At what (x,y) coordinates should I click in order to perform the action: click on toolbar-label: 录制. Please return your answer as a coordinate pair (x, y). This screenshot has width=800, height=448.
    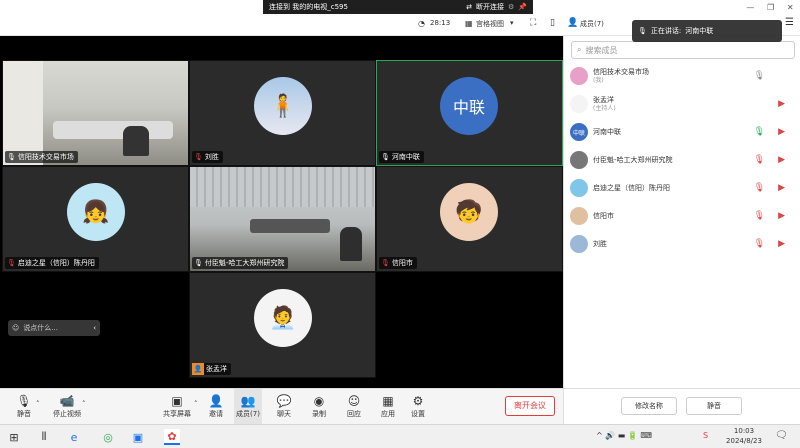
    Looking at the image, I should click on (319, 414).